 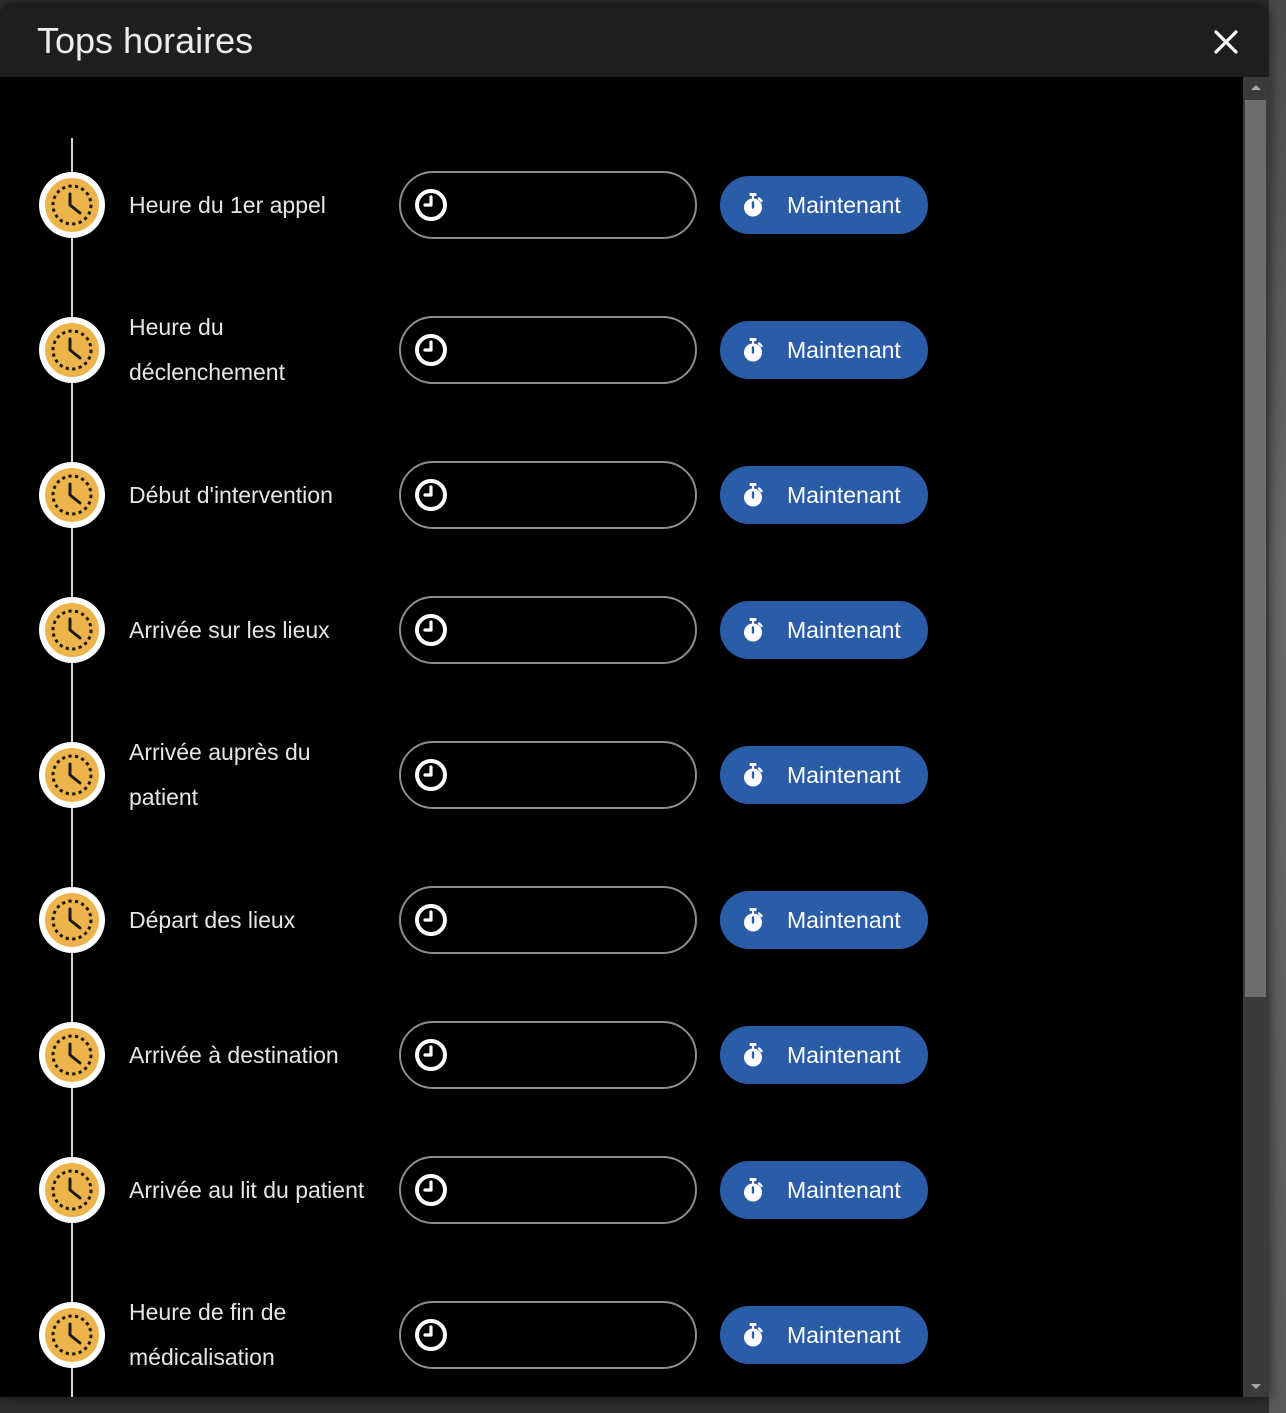 I want to click on time-step-row: Arrivée au lit du patient Maintenant, so click(x=620, y=1190).